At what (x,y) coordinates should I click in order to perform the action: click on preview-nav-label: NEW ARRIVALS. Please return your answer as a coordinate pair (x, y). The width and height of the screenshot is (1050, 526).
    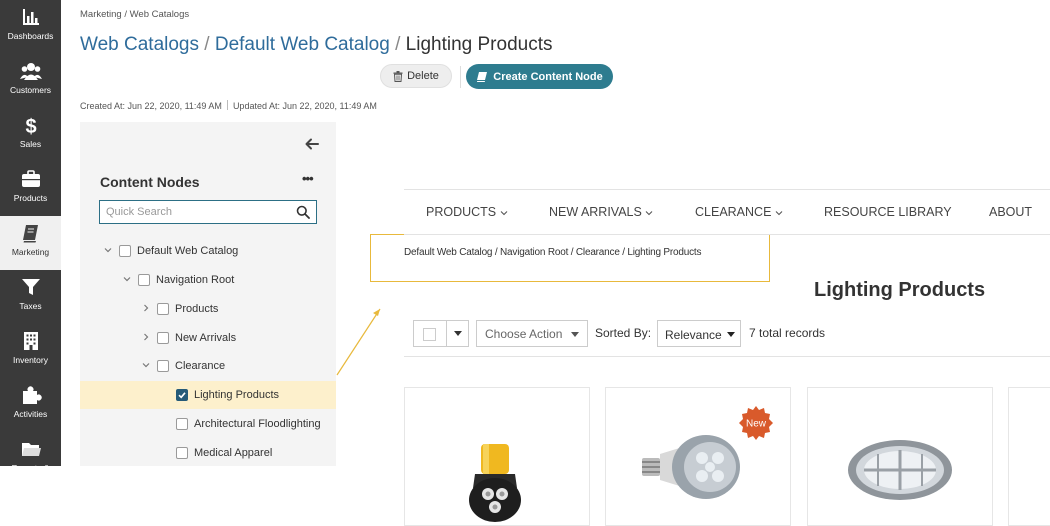
    Looking at the image, I should click on (595, 212).